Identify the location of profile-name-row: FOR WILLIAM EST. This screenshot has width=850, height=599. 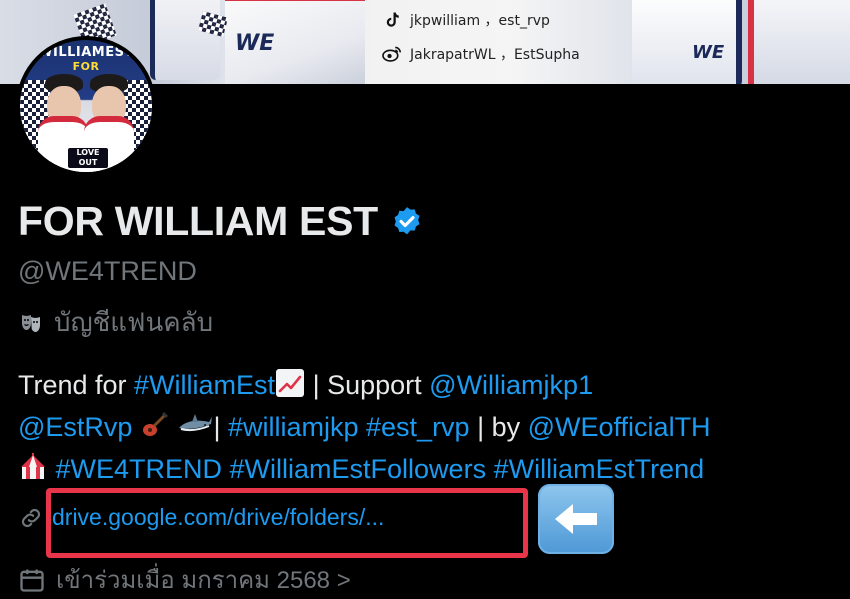
(221, 221).